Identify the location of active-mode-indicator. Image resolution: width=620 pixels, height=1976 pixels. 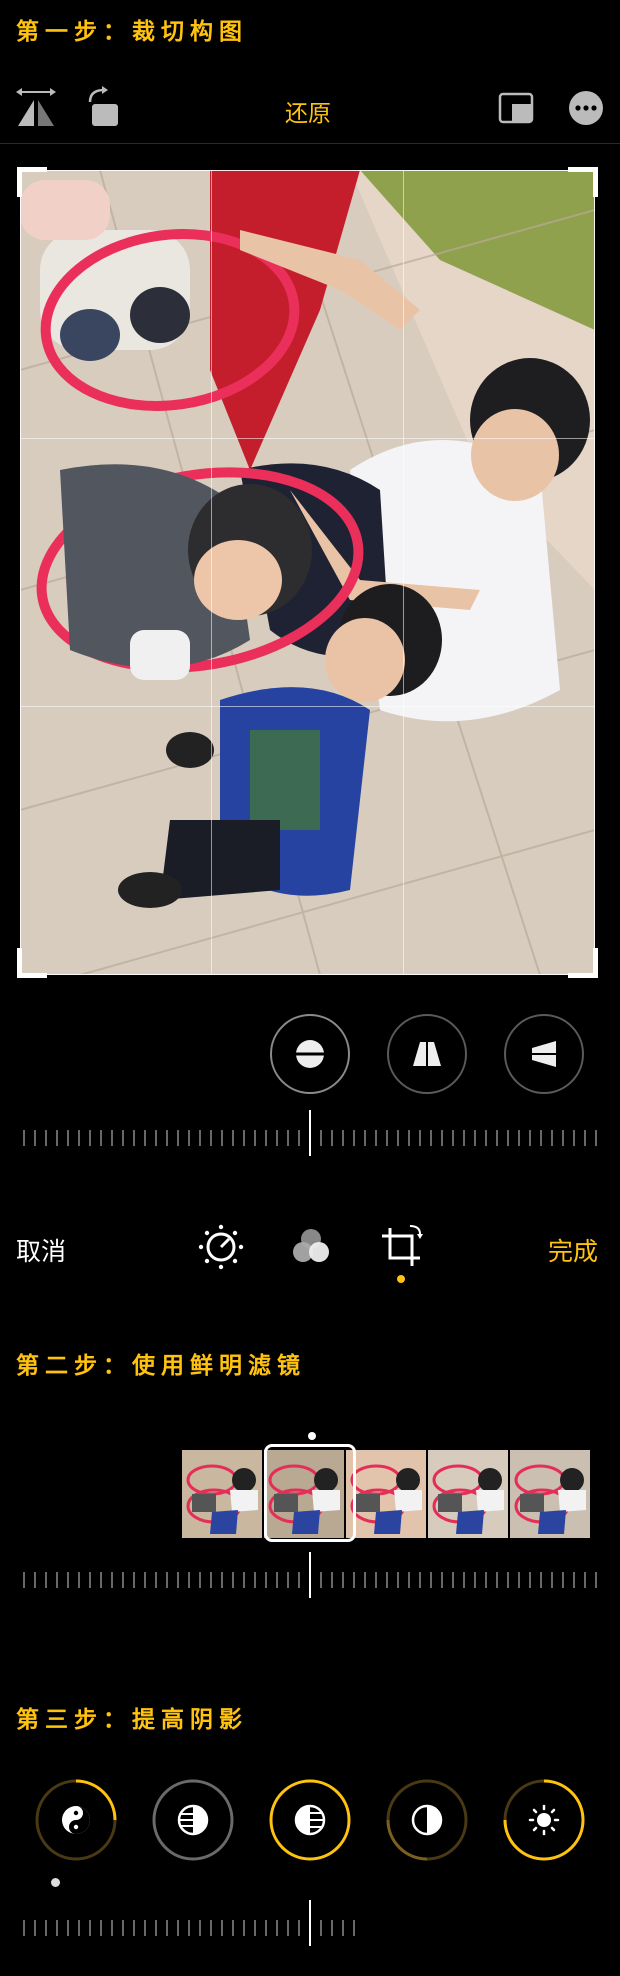
(401, 1279).